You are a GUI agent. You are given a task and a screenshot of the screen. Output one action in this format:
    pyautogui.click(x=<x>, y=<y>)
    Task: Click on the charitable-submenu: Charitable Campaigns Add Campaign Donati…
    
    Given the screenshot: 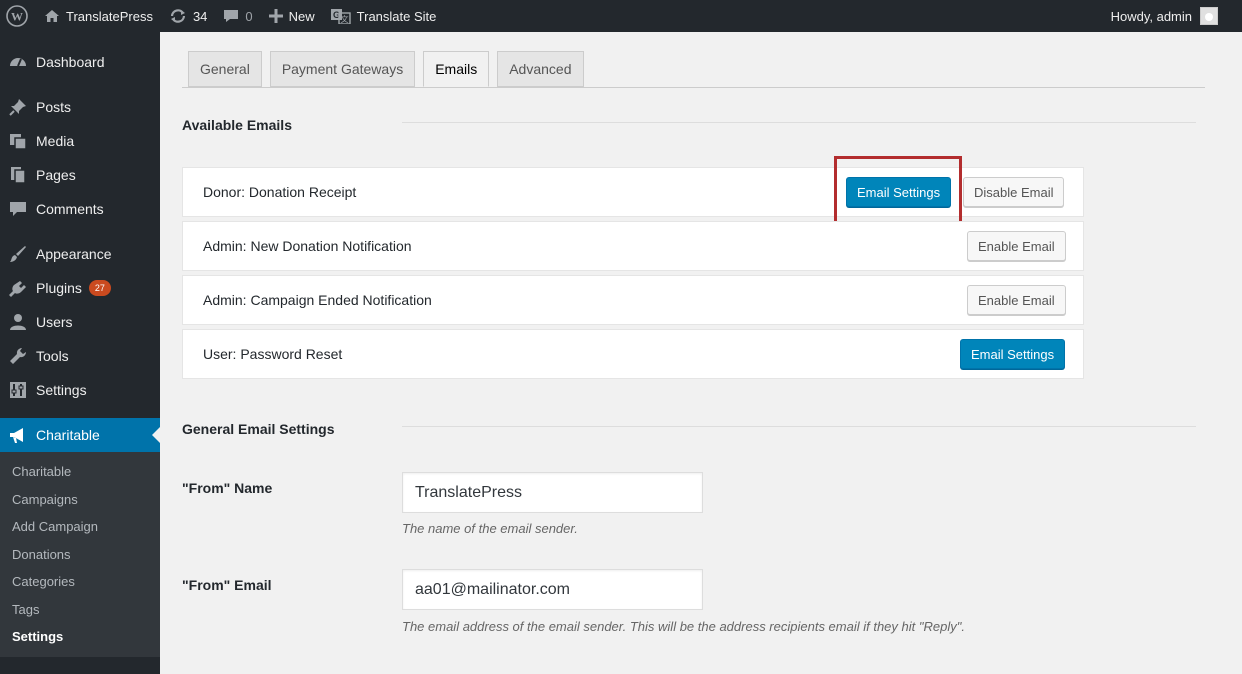 What is the action you would take?
    pyautogui.click(x=80, y=554)
    